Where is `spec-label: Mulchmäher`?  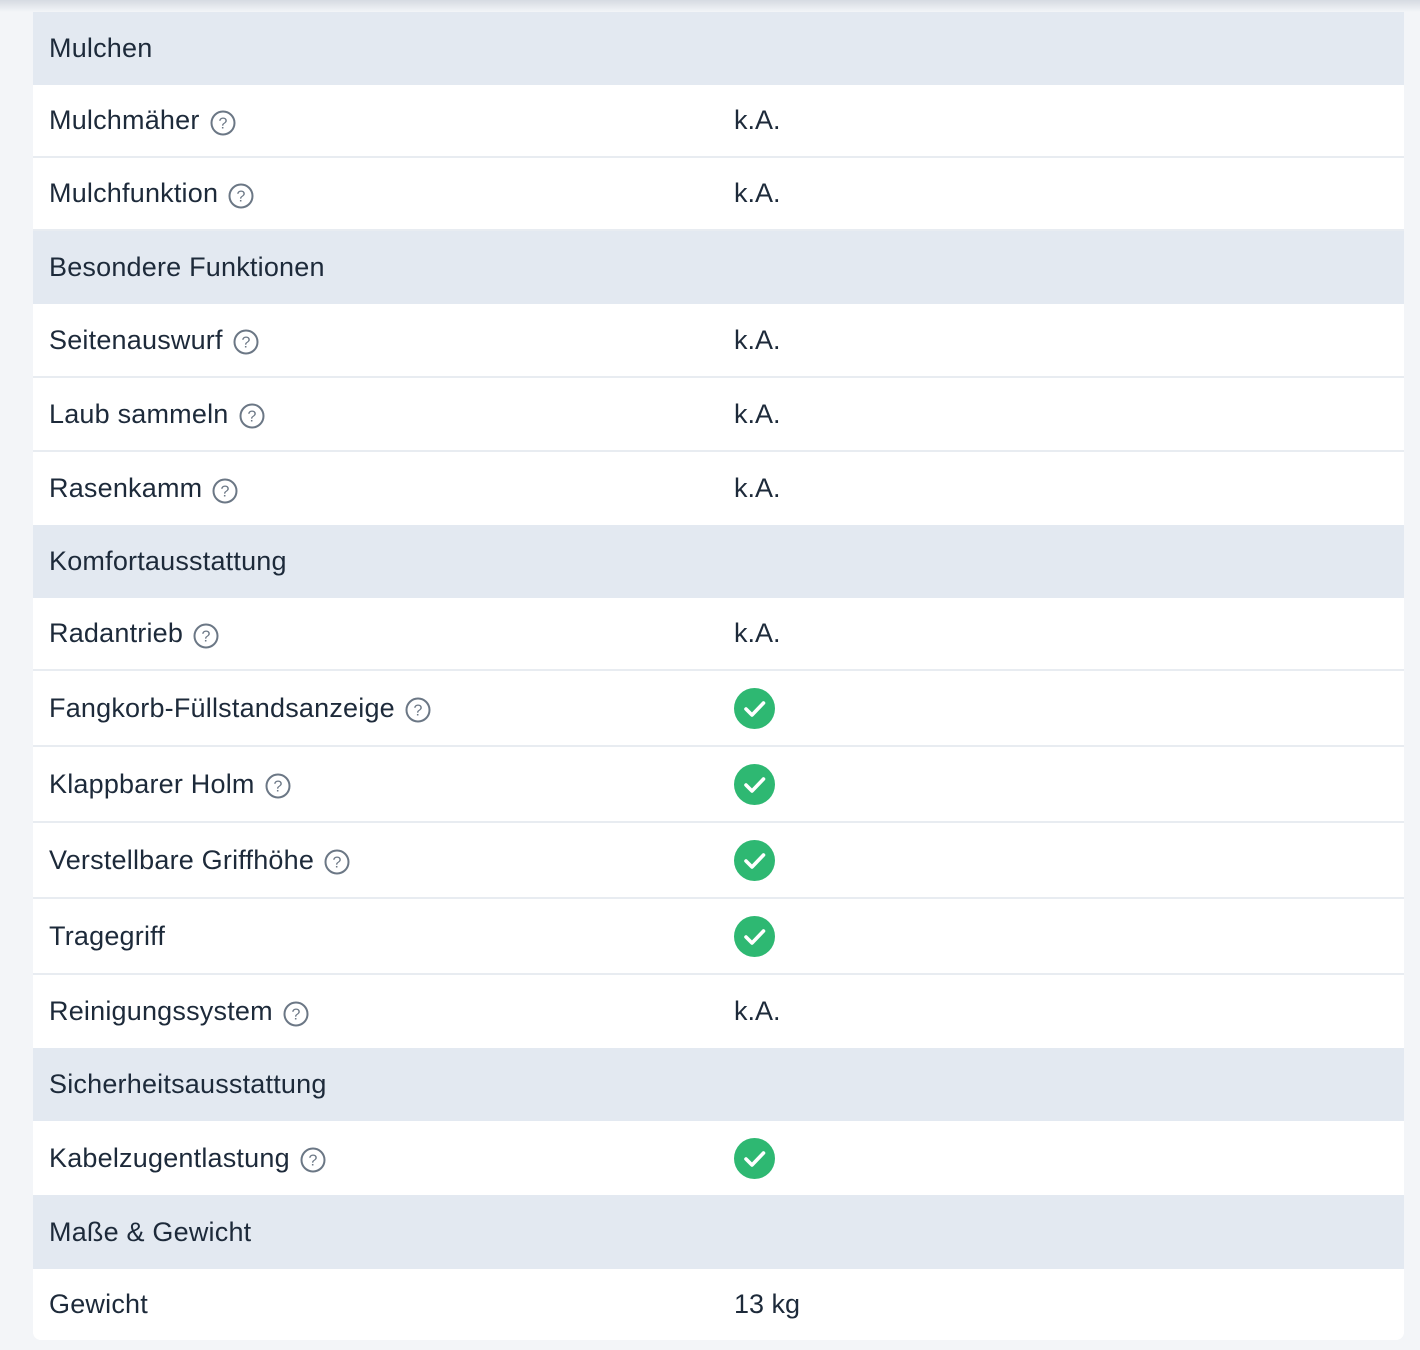
spec-label: Mulchmäher is located at coordinates (124, 120).